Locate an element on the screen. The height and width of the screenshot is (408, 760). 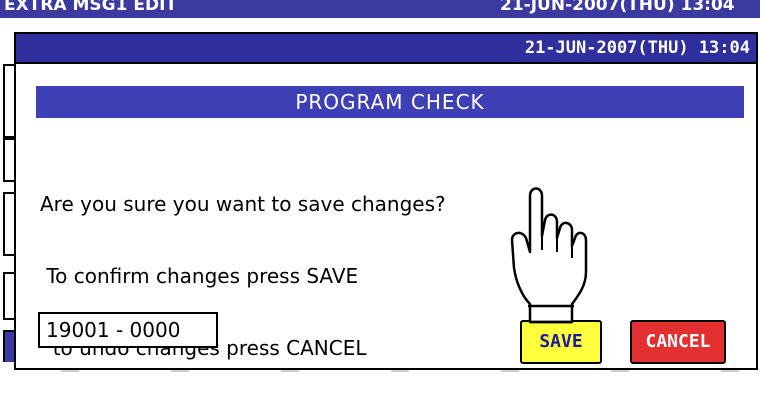
background-datetime: 21-JUN-2007(THU) 13:04 is located at coordinates (617, 7).